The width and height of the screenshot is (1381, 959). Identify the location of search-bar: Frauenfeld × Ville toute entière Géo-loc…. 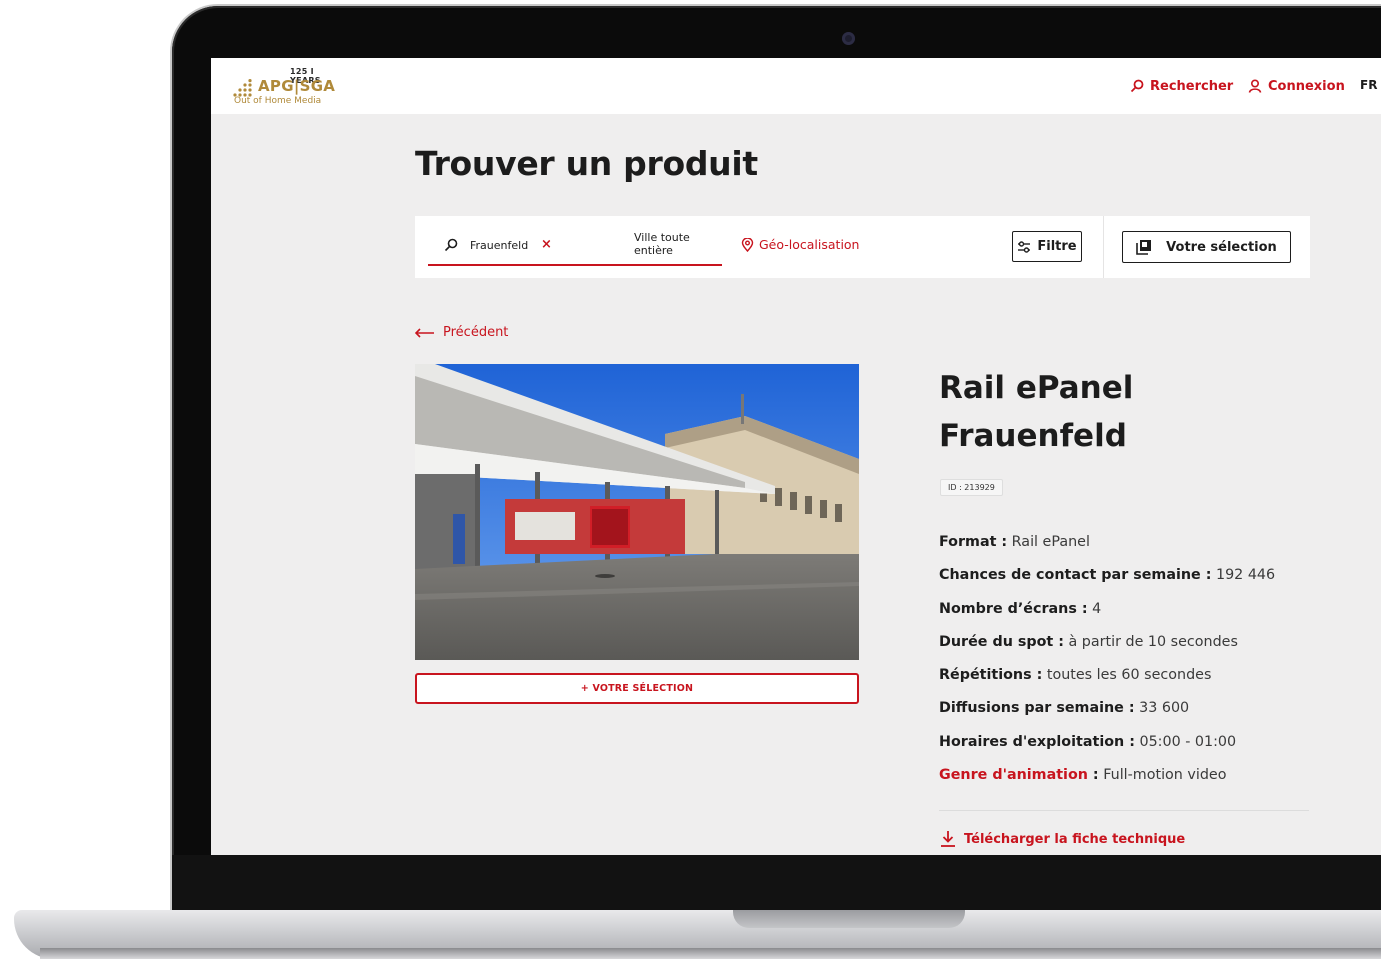
(862, 247).